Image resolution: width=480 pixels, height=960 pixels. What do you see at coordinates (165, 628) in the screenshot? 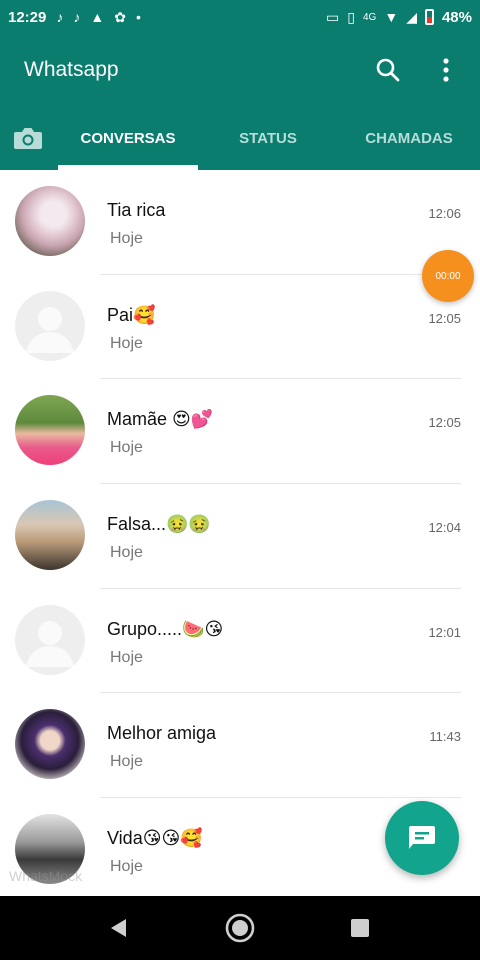
I see `chat-name: Grupo.....🍉😘` at bounding box center [165, 628].